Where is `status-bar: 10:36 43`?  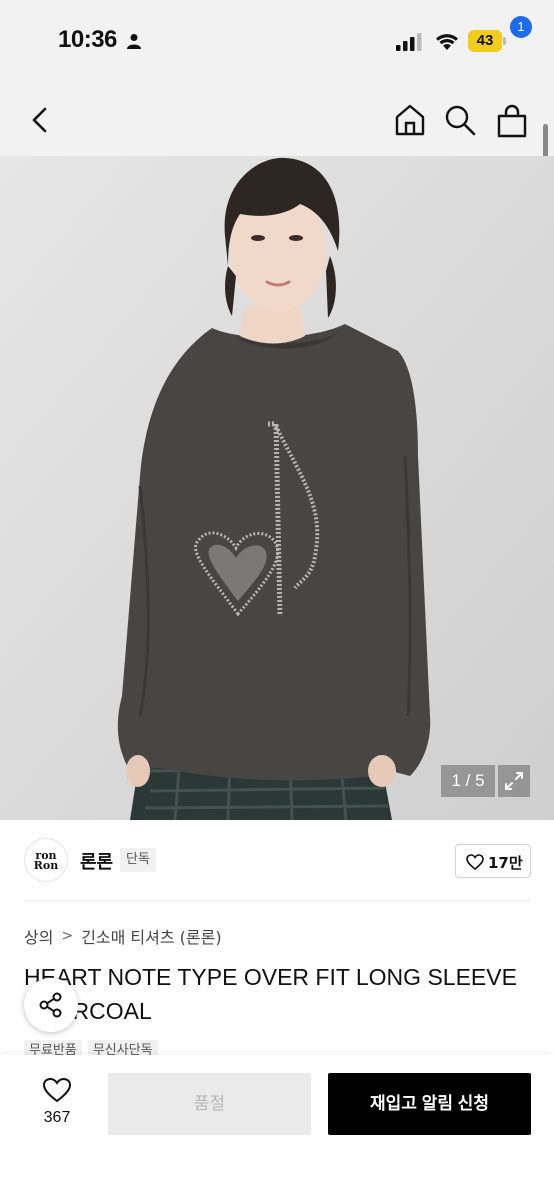 status-bar: 10:36 43 is located at coordinates (277, 42).